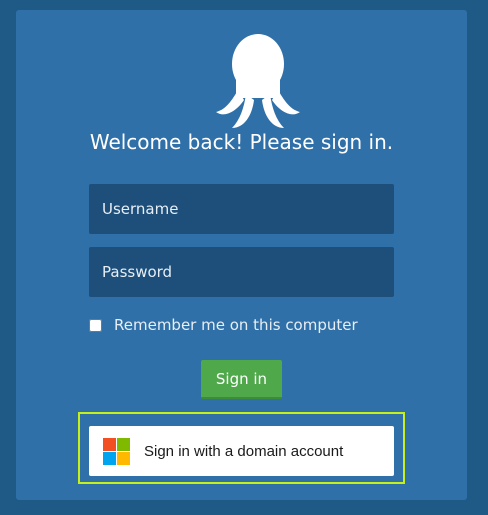  I want to click on remember-me-label: Remember me on this computer, so click(236, 325).